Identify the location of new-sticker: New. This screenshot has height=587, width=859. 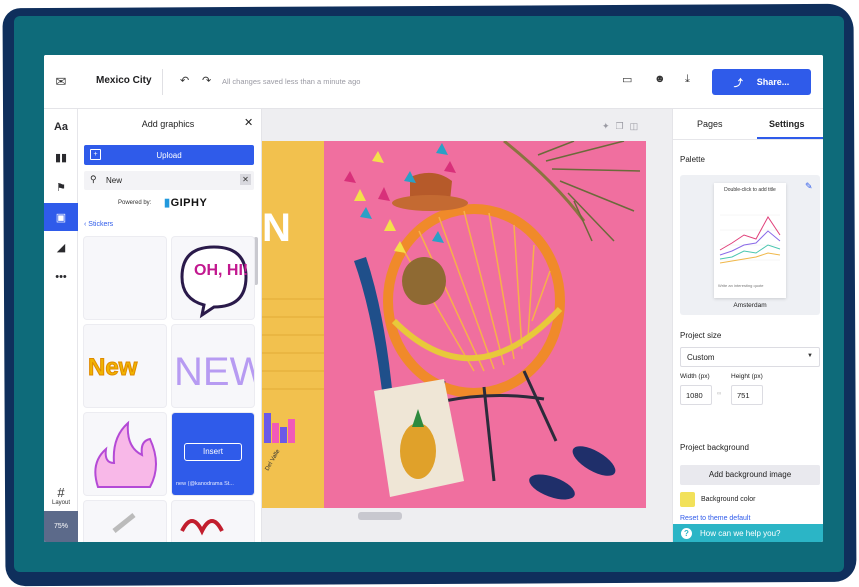
(113, 368).